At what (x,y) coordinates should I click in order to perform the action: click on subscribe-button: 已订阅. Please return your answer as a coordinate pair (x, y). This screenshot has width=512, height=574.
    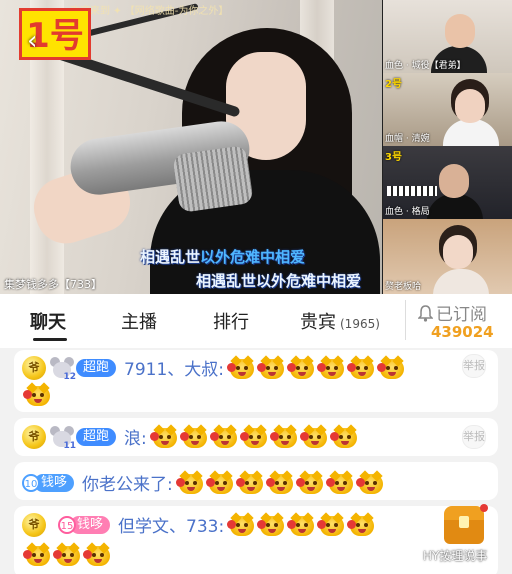
    Looking at the image, I should click on (452, 312).